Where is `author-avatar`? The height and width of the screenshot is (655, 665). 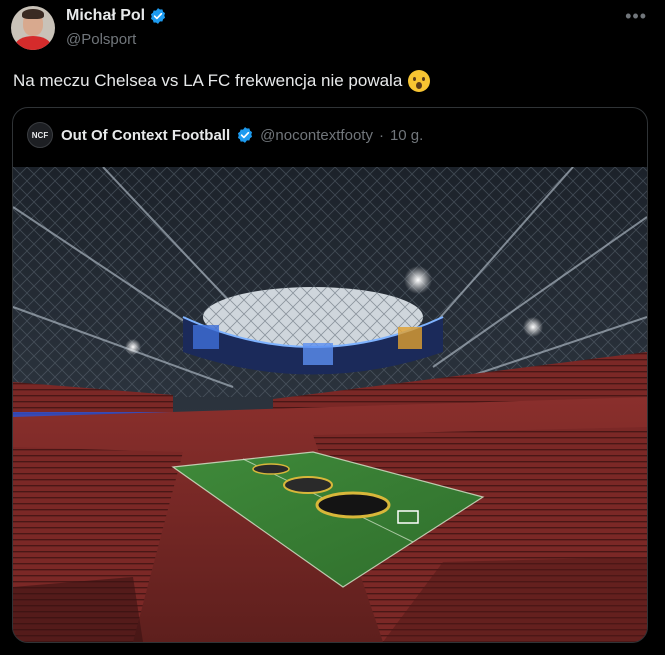 author-avatar is located at coordinates (33, 28).